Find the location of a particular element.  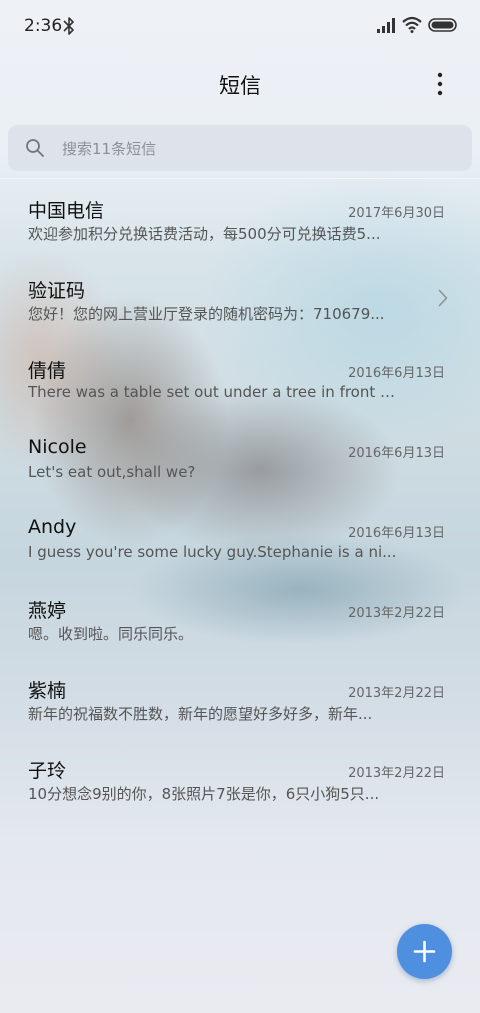

message-date: 2017年6月30日 is located at coordinates (396, 213).